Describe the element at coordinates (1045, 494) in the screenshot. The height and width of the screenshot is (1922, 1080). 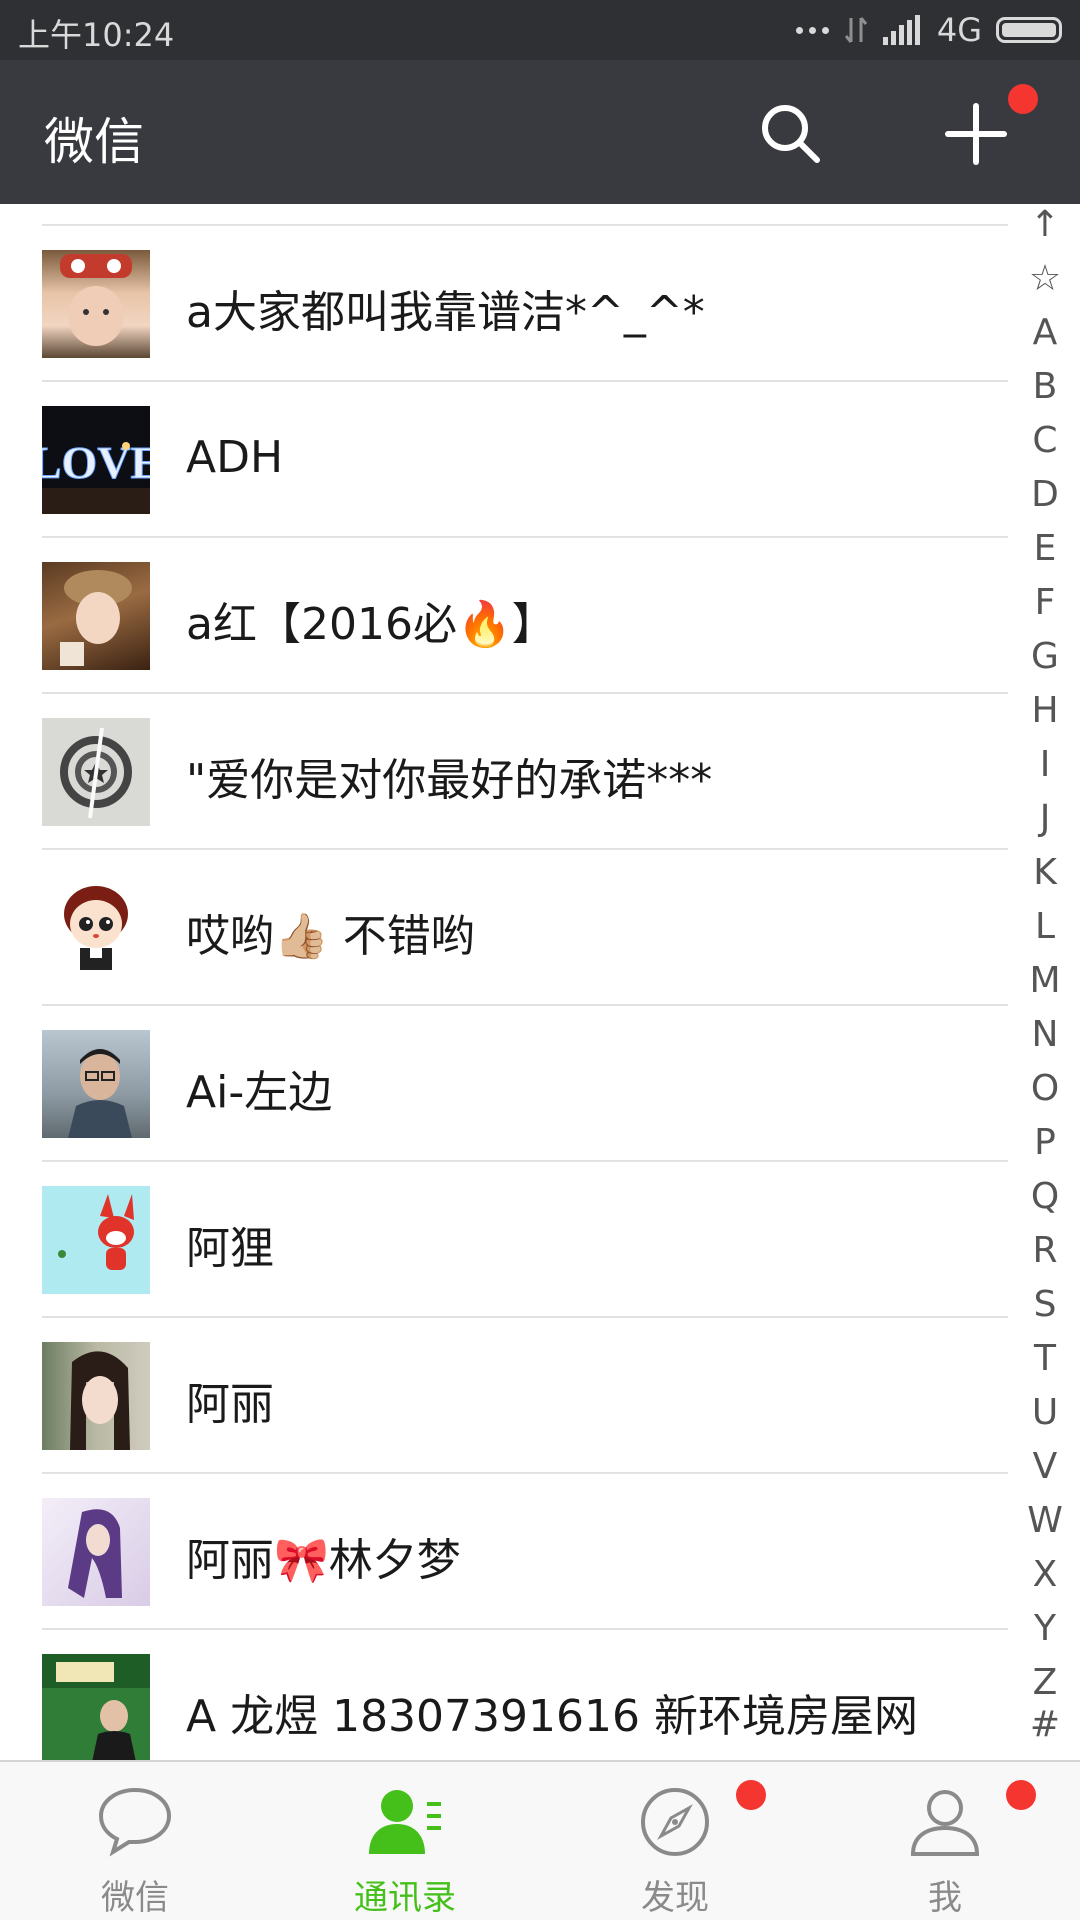
I see `index-letter: D` at that location.